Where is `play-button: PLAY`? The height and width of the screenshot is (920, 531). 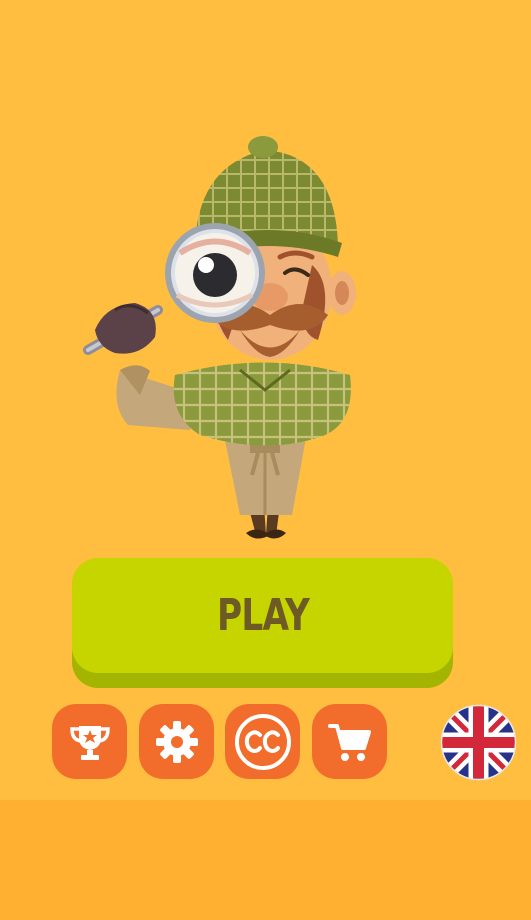 play-button: PLAY is located at coordinates (262, 615).